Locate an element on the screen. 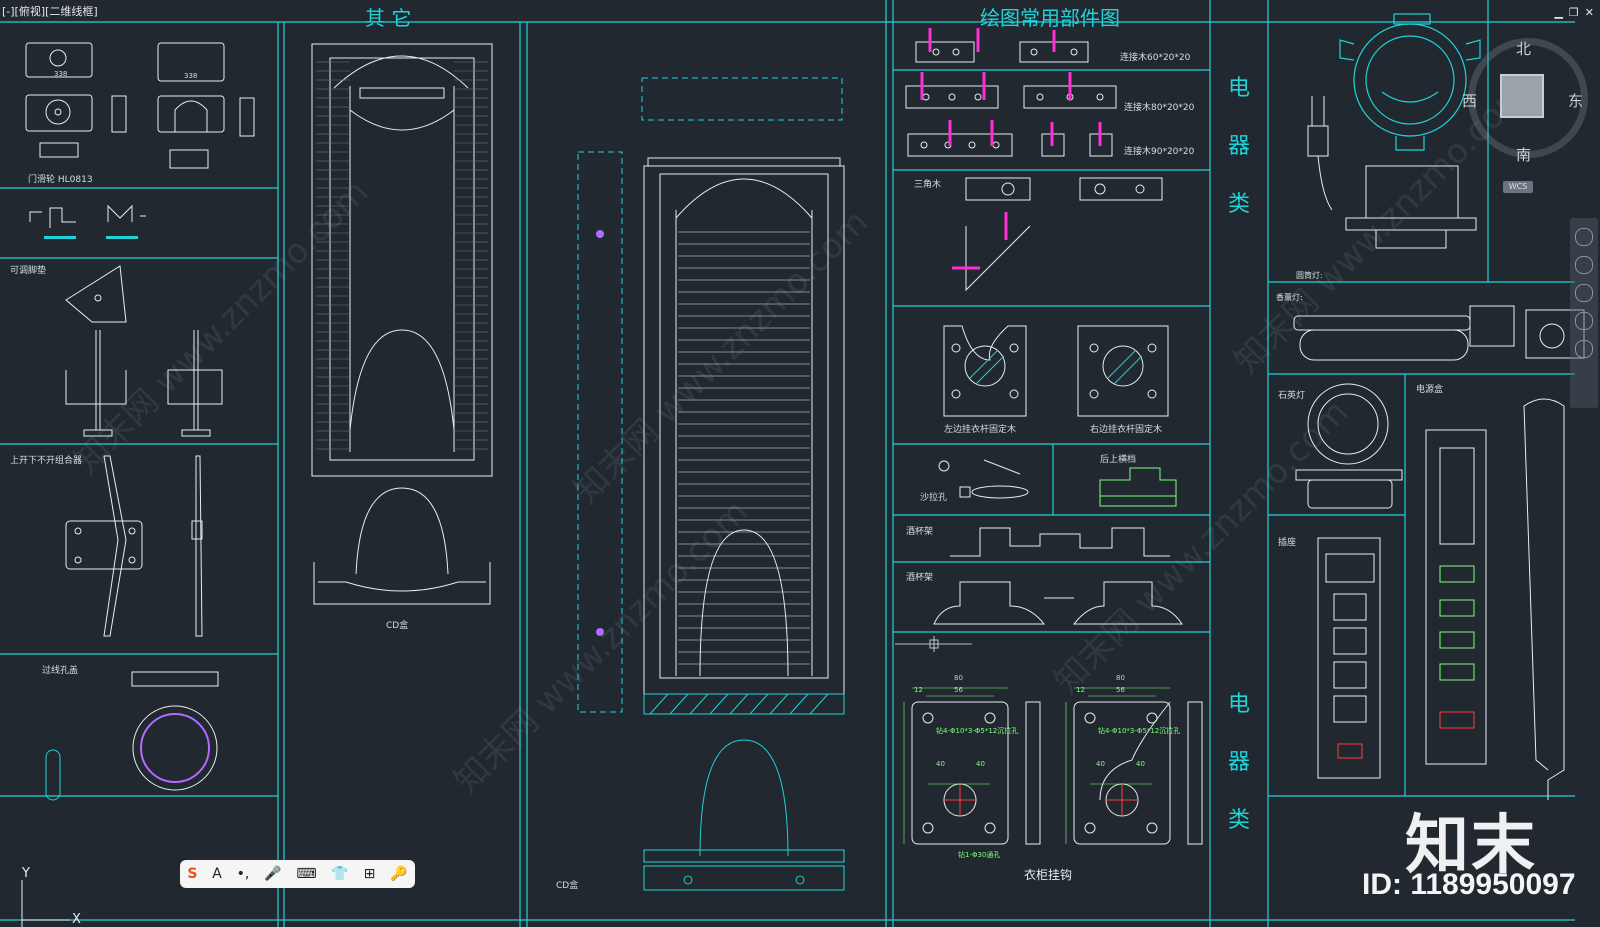 The image size is (1600, 927). navigation-bar is located at coordinates (1584, 313).